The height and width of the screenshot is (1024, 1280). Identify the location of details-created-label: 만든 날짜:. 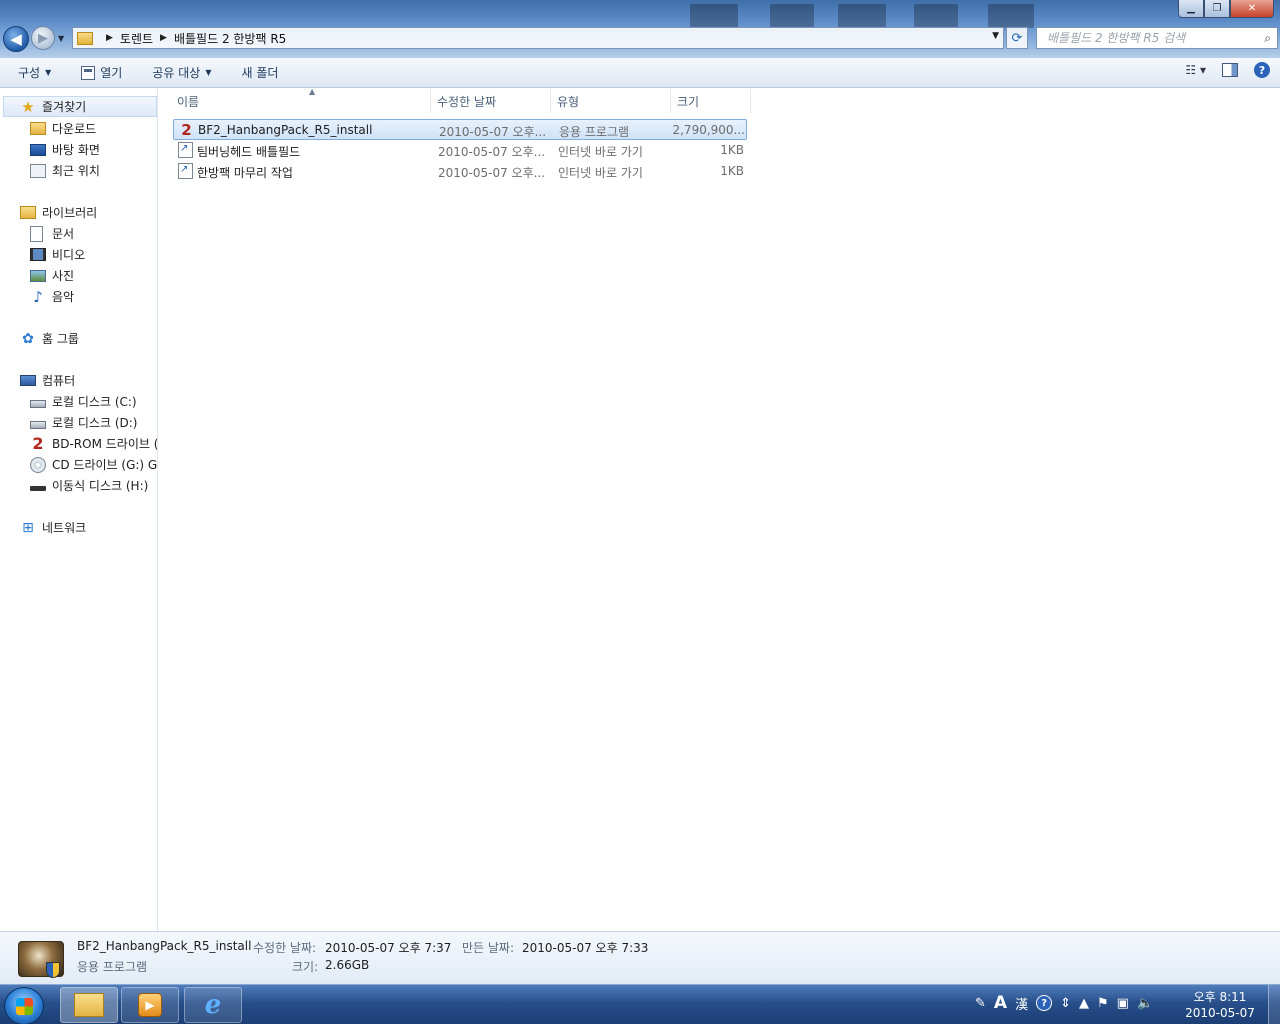
(488, 948).